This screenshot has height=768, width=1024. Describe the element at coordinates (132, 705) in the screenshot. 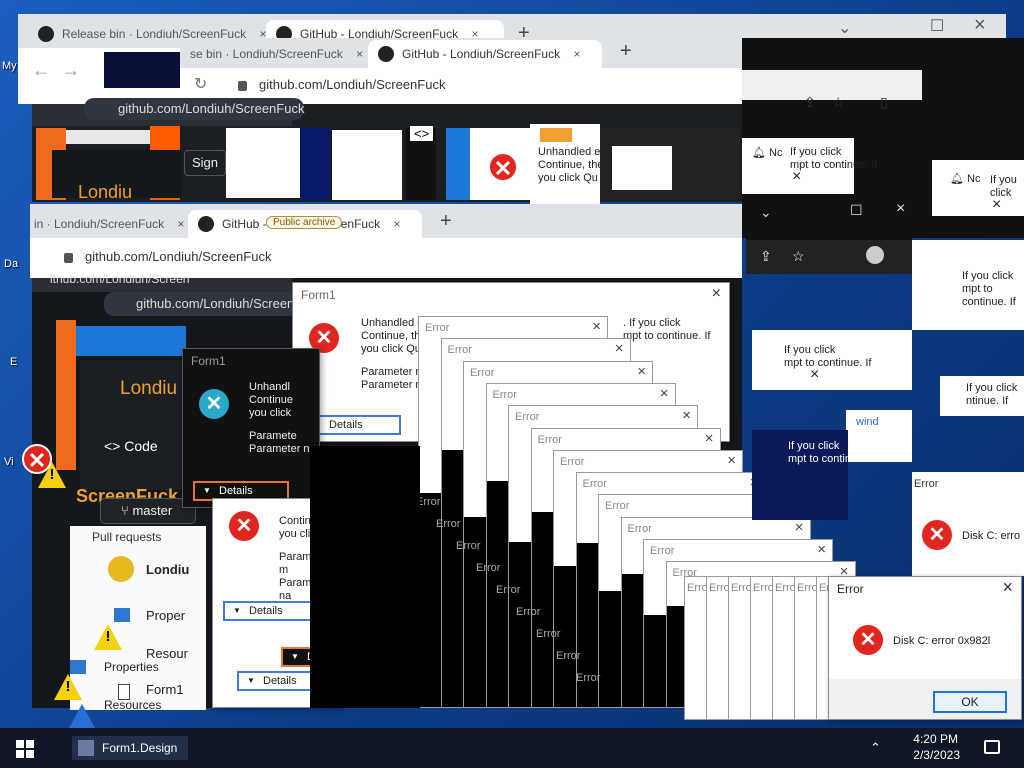

I see `resources-label: Resources` at that location.